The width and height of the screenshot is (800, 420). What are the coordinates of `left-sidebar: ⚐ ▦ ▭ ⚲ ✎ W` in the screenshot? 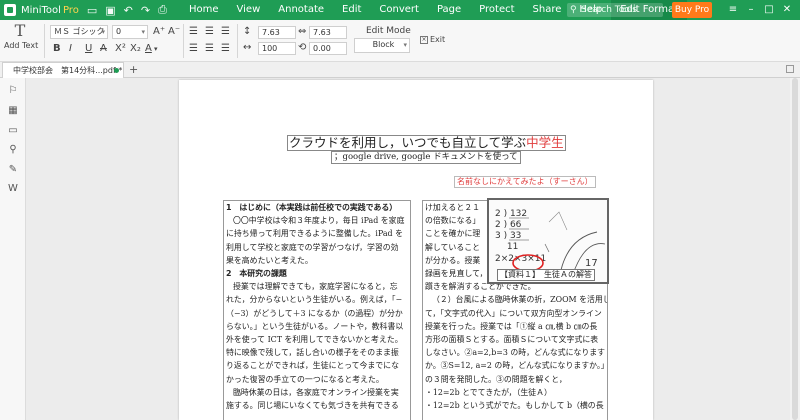 It's located at (13, 249).